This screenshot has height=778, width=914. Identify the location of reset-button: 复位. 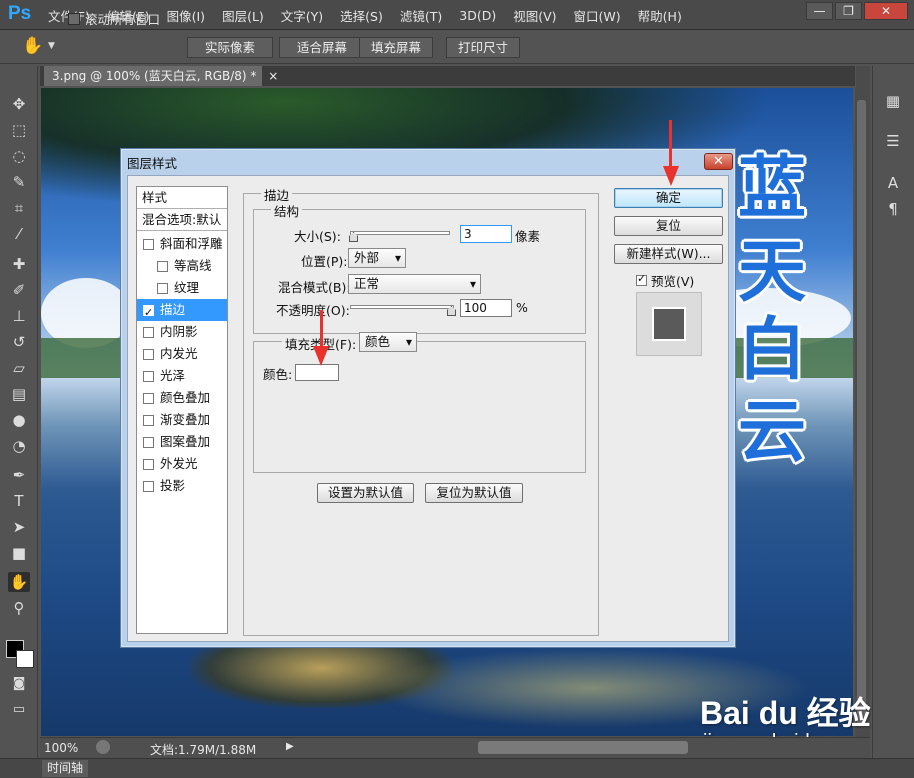
(668, 226).